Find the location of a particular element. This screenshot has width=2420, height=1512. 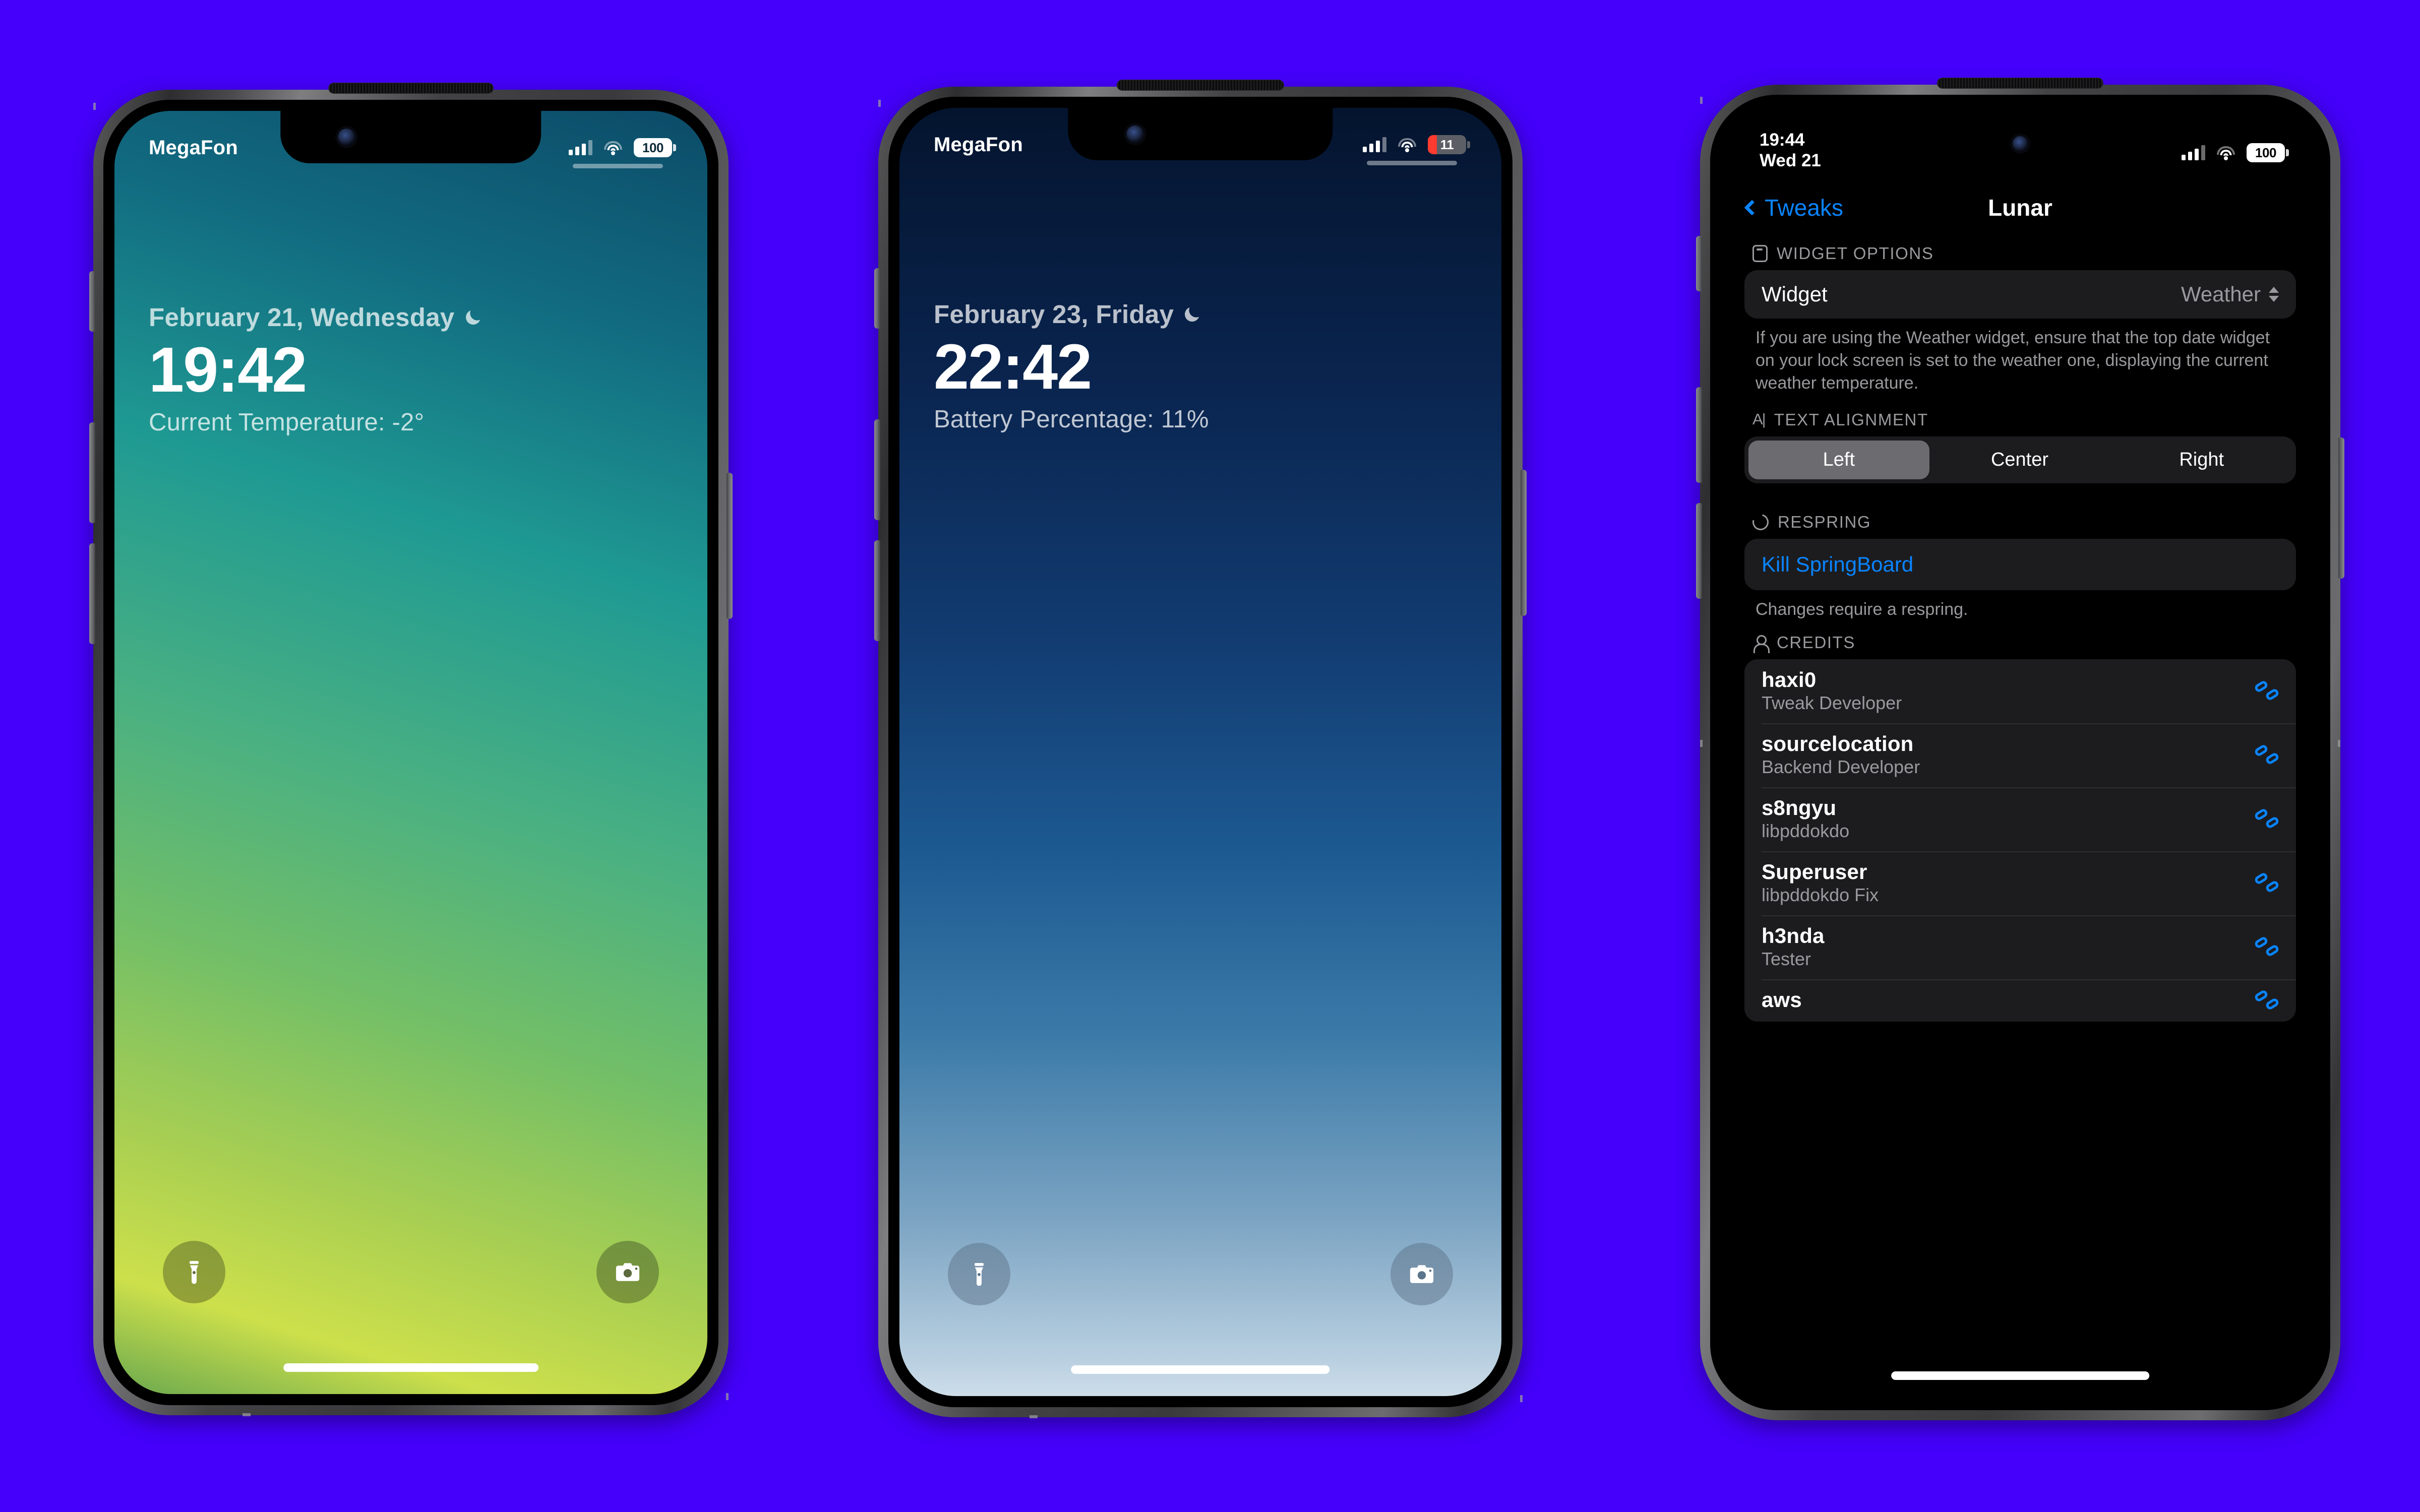

text-alignment-segmented-control: Left Center Right is located at coordinates (2020, 460).